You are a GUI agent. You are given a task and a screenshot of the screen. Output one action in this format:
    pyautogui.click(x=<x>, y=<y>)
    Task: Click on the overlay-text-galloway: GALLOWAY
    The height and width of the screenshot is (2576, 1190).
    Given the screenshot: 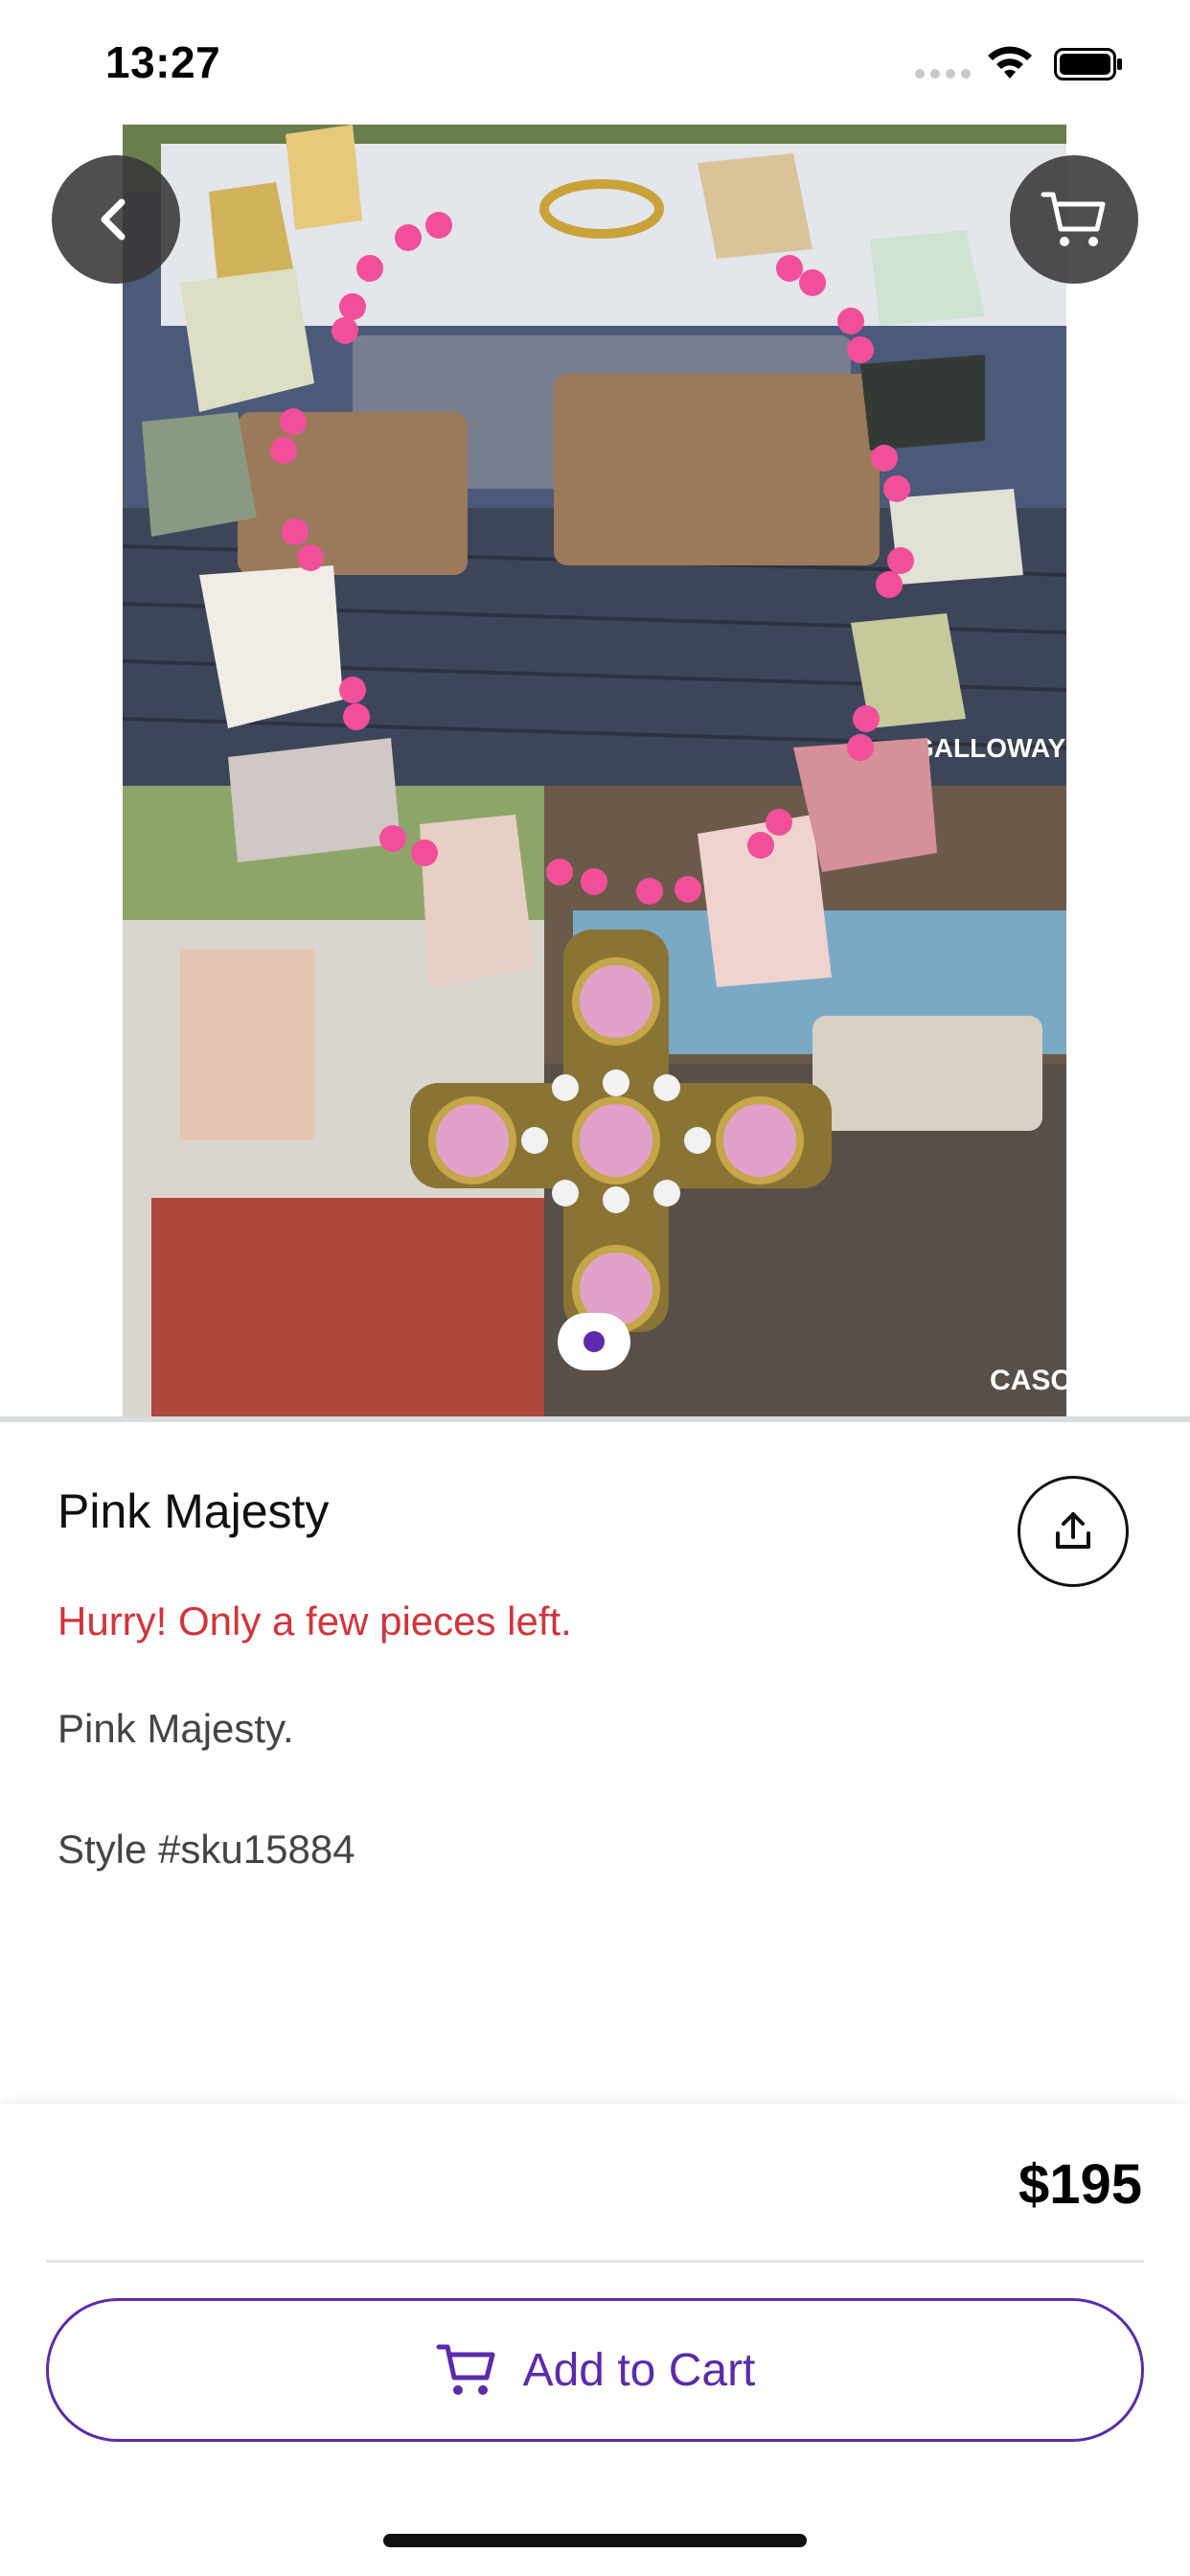 What is the action you would take?
    pyautogui.click(x=989, y=748)
    